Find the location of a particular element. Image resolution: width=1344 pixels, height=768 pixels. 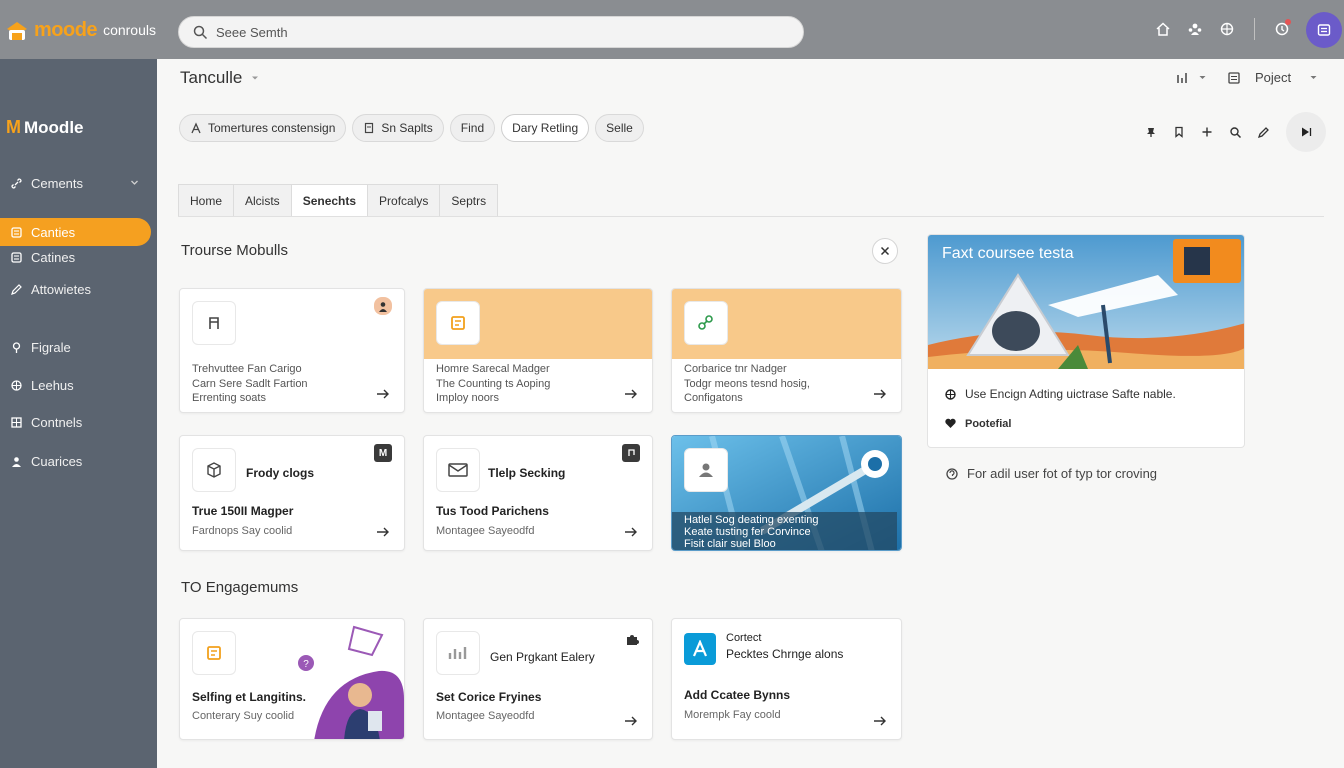

card-line: Trehvuttee Fan Carigo is located at coordinates (247, 369).